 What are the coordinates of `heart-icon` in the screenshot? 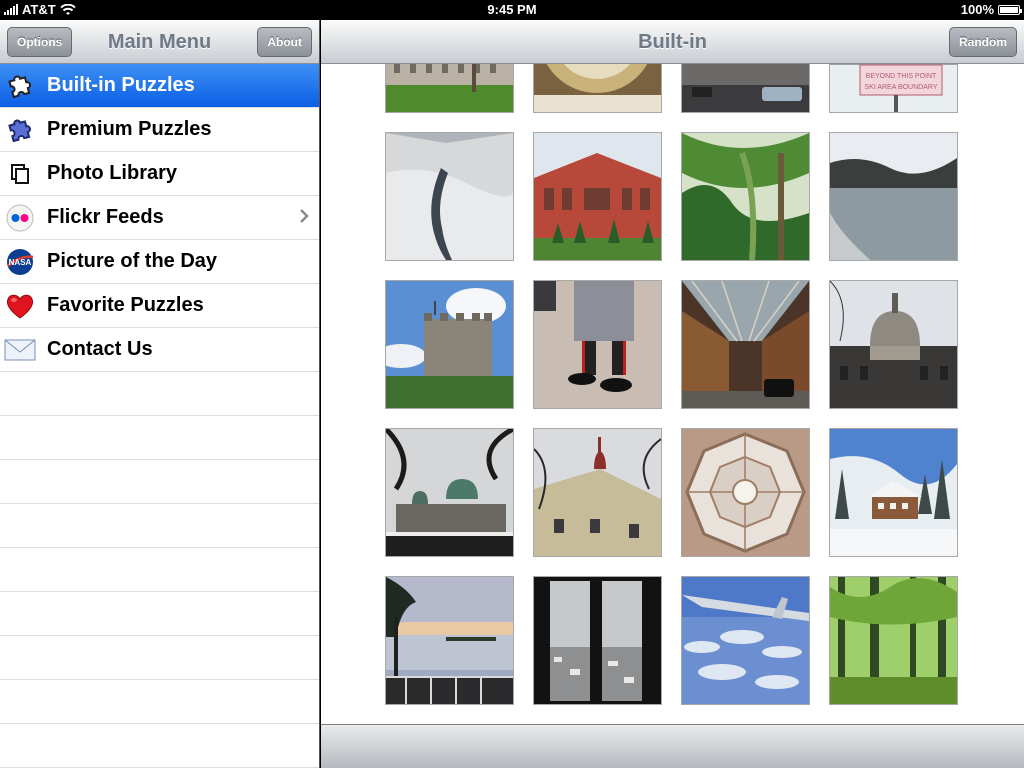 It's located at (20, 306).